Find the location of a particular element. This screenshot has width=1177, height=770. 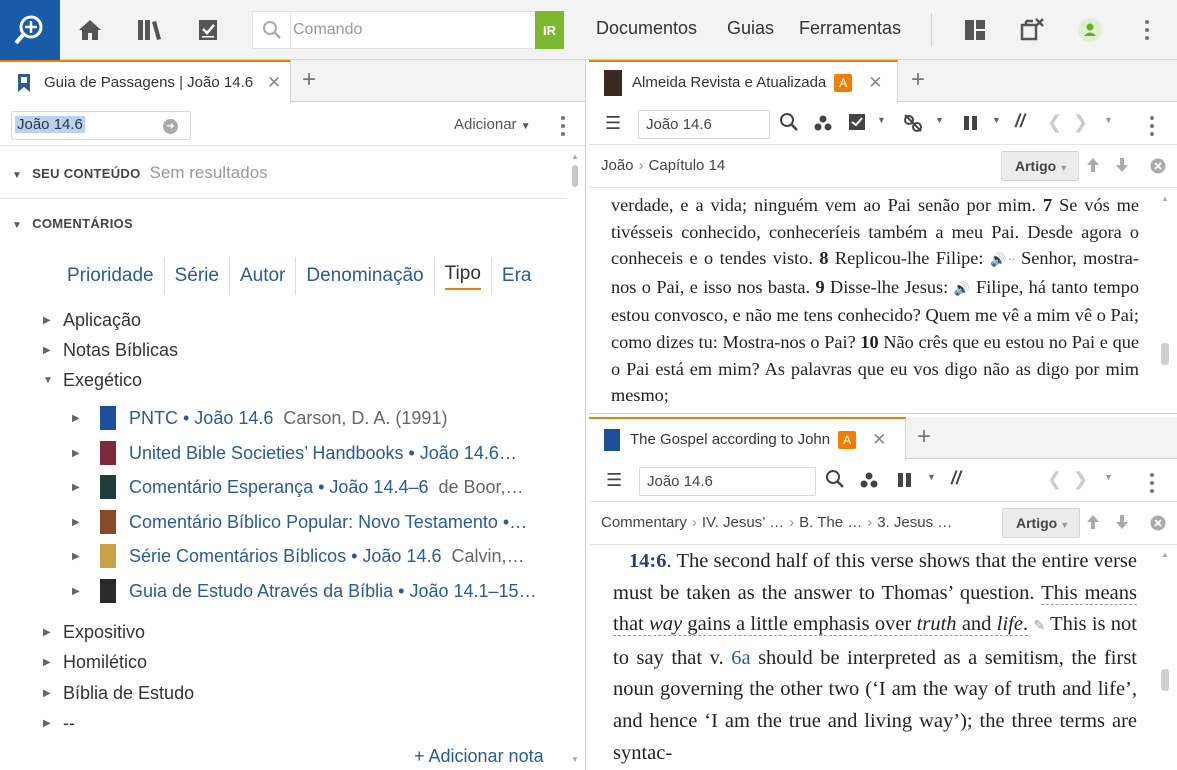

close-panels-icon is located at coordinates (1032, 30).